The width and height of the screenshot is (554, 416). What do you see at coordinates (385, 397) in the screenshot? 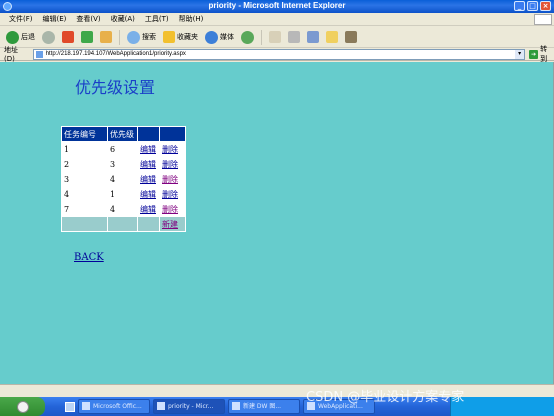
I see `watermark: CSDN @毕业设计方案专家` at bounding box center [385, 397].